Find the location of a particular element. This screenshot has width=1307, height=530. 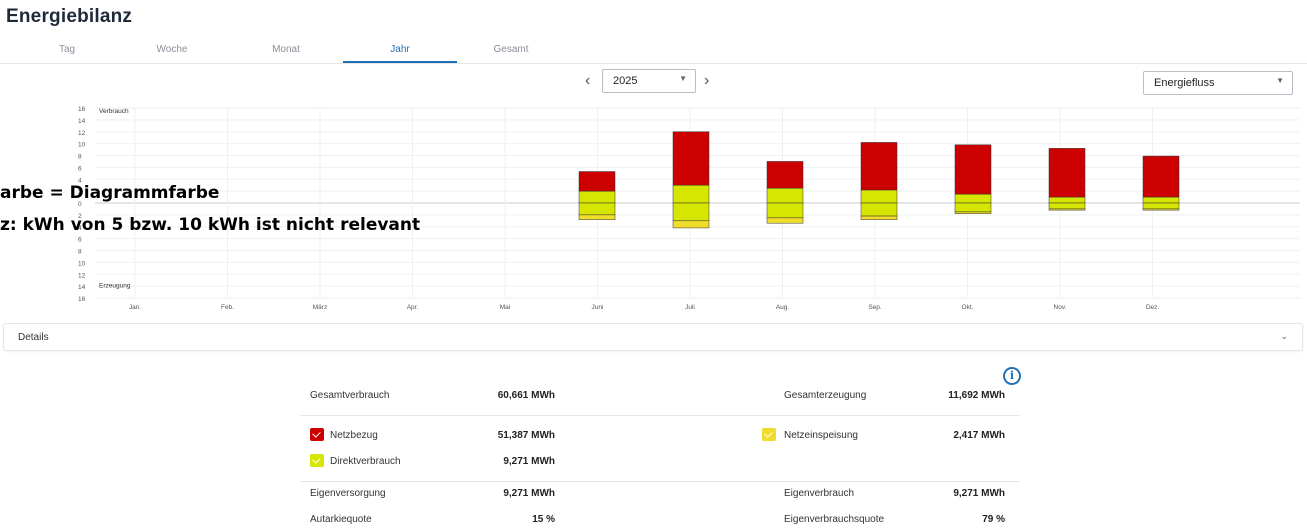

gesamterzeugung-label: Gesamterzeugung is located at coordinates (825, 395).